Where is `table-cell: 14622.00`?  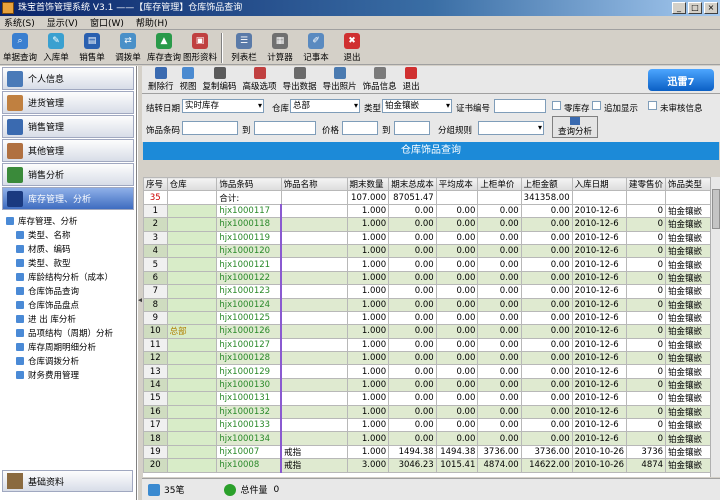
table-cell: 14622.00 is located at coordinates (546, 465).